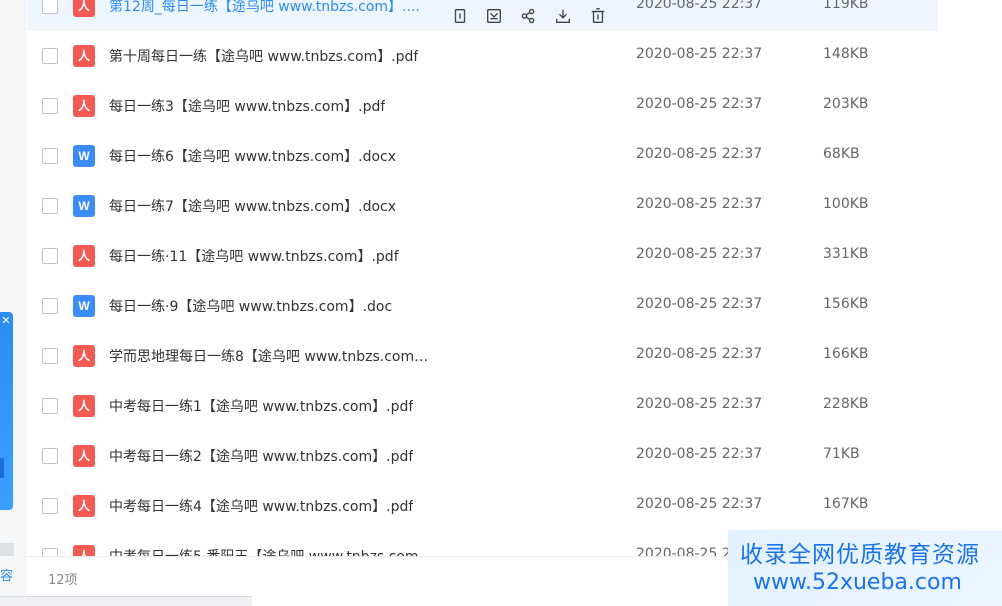  Describe the element at coordinates (846, 204) in the screenshot. I see `file-size: 100KB` at that location.